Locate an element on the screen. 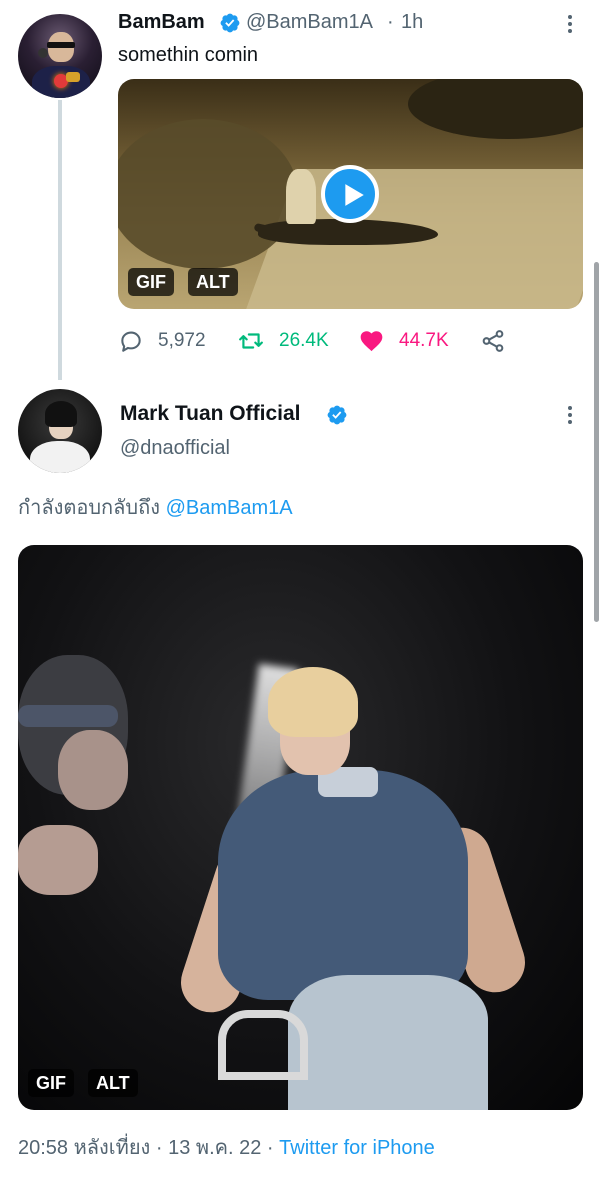  mention-link: @BamBam1A is located at coordinates (229, 508).